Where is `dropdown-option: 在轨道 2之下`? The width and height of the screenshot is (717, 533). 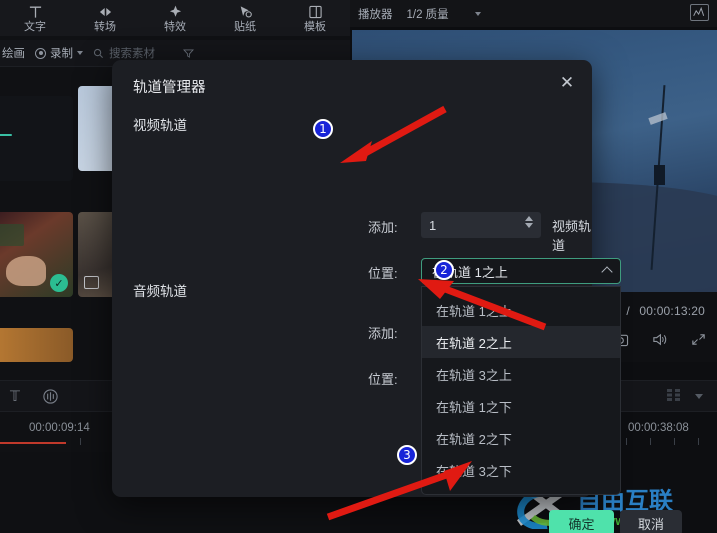 dropdown-option: 在轨道 2之下 is located at coordinates (521, 438).